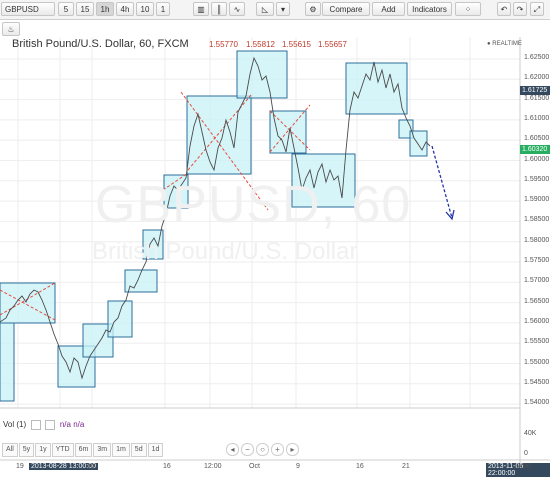 This screenshot has width=550, height=477. Describe the element at coordinates (537, 78) in the screenshot. I see `price-axis-label: 1.62000` at that location.